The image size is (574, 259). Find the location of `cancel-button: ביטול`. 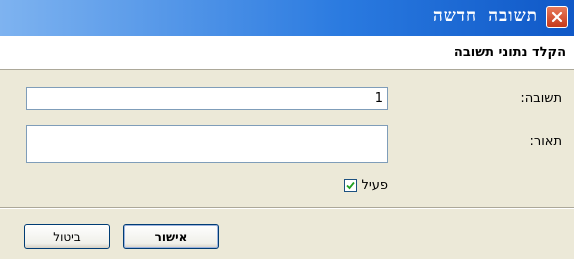

cancel-button: ביטול is located at coordinates (67, 236).